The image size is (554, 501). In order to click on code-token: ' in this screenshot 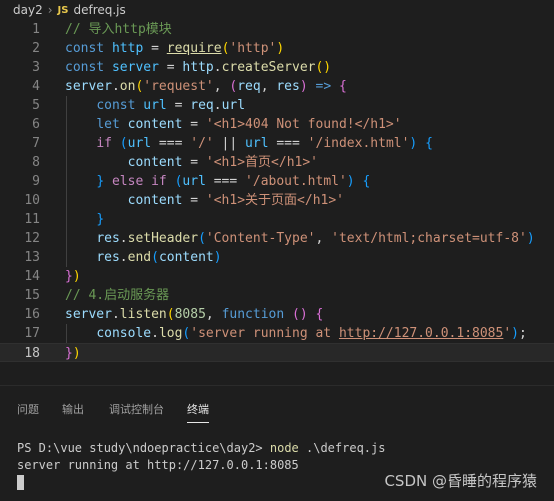, I will do `click(507, 333)`.